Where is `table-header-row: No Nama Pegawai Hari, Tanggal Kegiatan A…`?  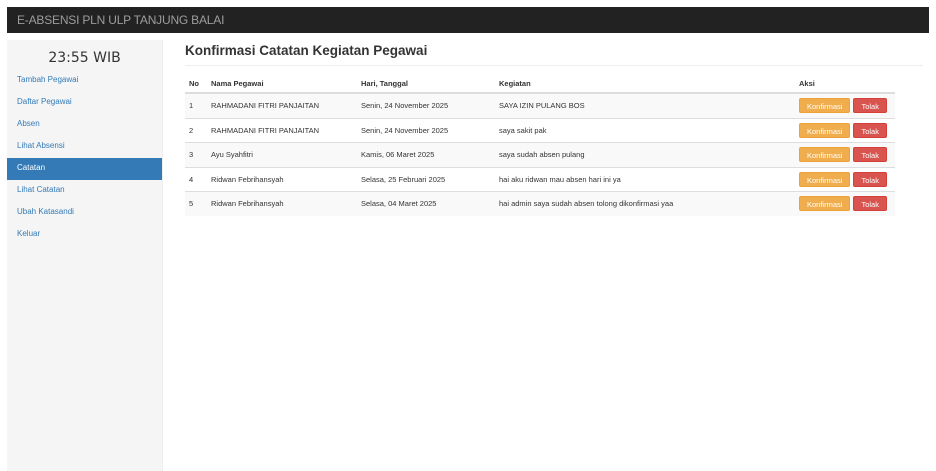
table-header-row: No Nama Pegawai Hari, Tanggal Kegiatan A… is located at coordinates (540, 84).